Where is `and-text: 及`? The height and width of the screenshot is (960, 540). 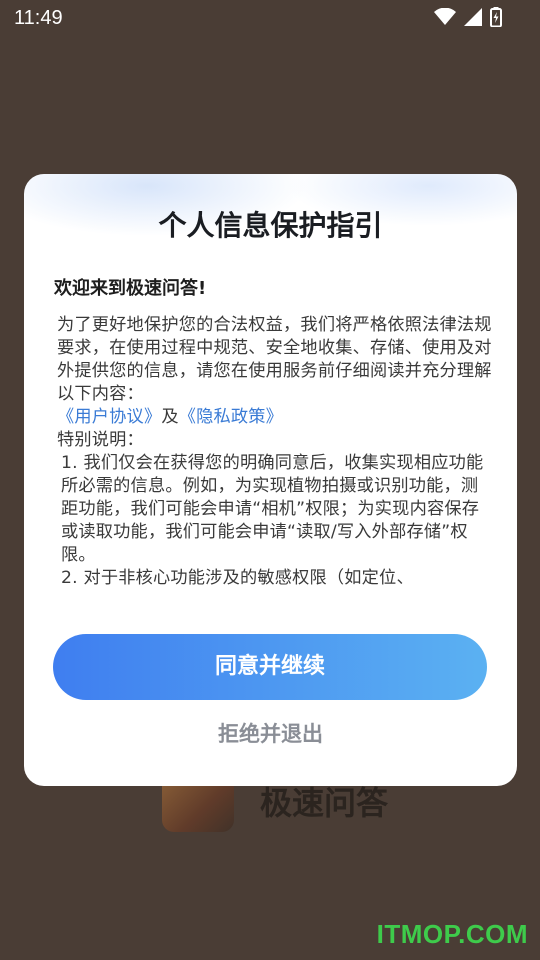 and-text: 及 is located at coordinates (170, 417).